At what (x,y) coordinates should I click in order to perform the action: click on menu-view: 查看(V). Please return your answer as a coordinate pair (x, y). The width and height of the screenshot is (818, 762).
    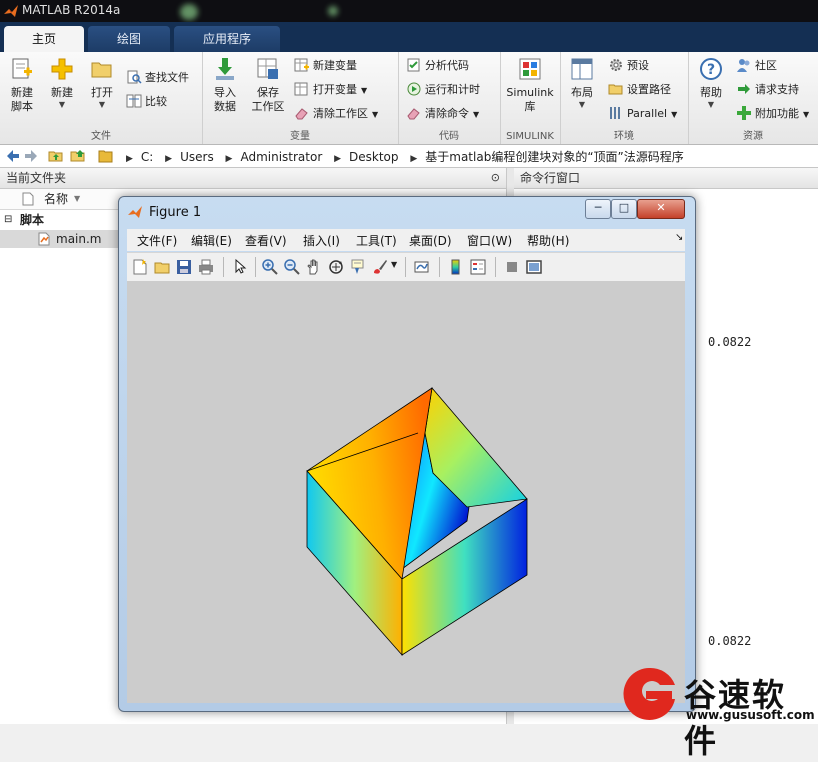
    Looking at the image, I should click on (266, 240).